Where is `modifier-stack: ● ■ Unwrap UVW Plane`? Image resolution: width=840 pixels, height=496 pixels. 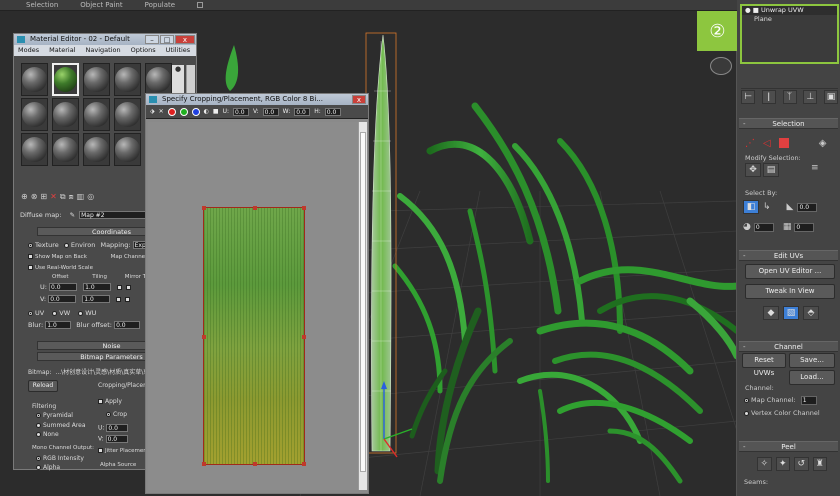
modifier-stack: ● ■ Unwrap UVW Plane is located at coordinates (789, 34).